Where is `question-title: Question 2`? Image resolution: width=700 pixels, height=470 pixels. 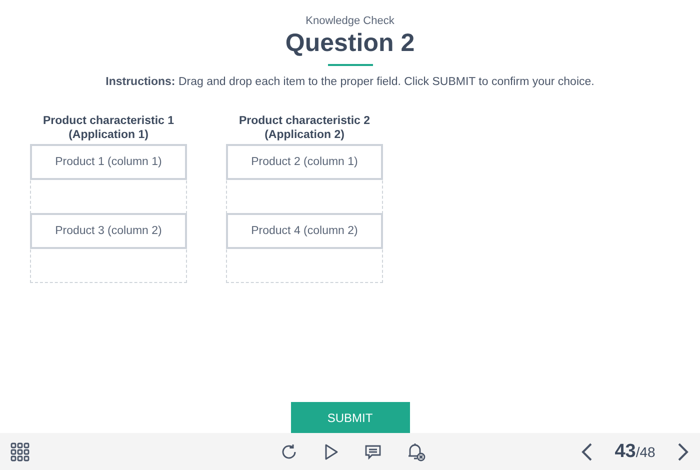 question-title: Question 2 is located at coordinates (350, 43).